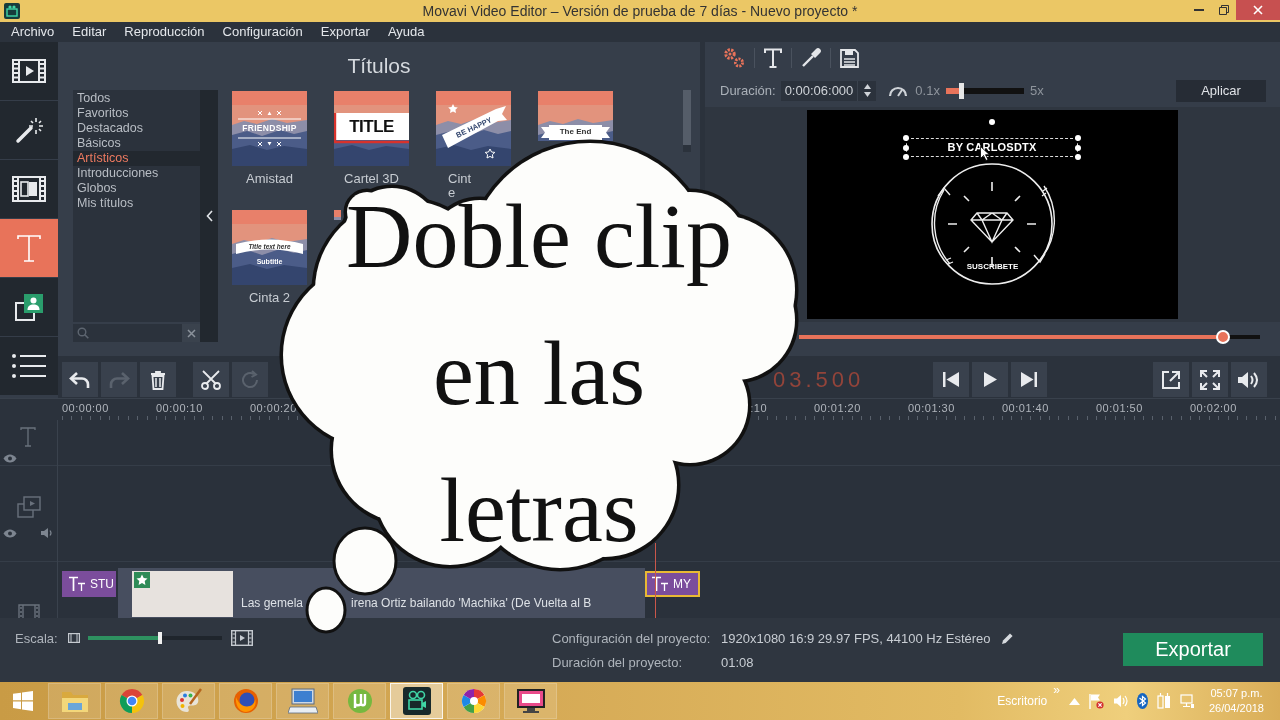  I want to click on cut-button, so click(211, 379).